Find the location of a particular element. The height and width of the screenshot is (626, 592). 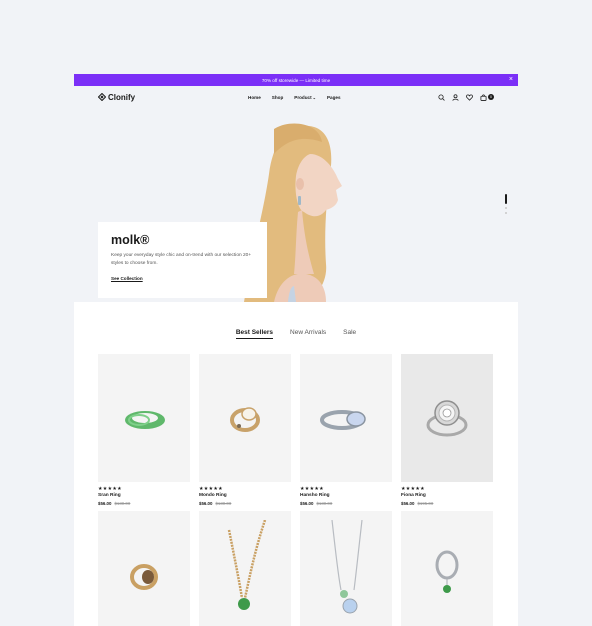

cart-count-badge: 0 is located at coordinates (491, 97).